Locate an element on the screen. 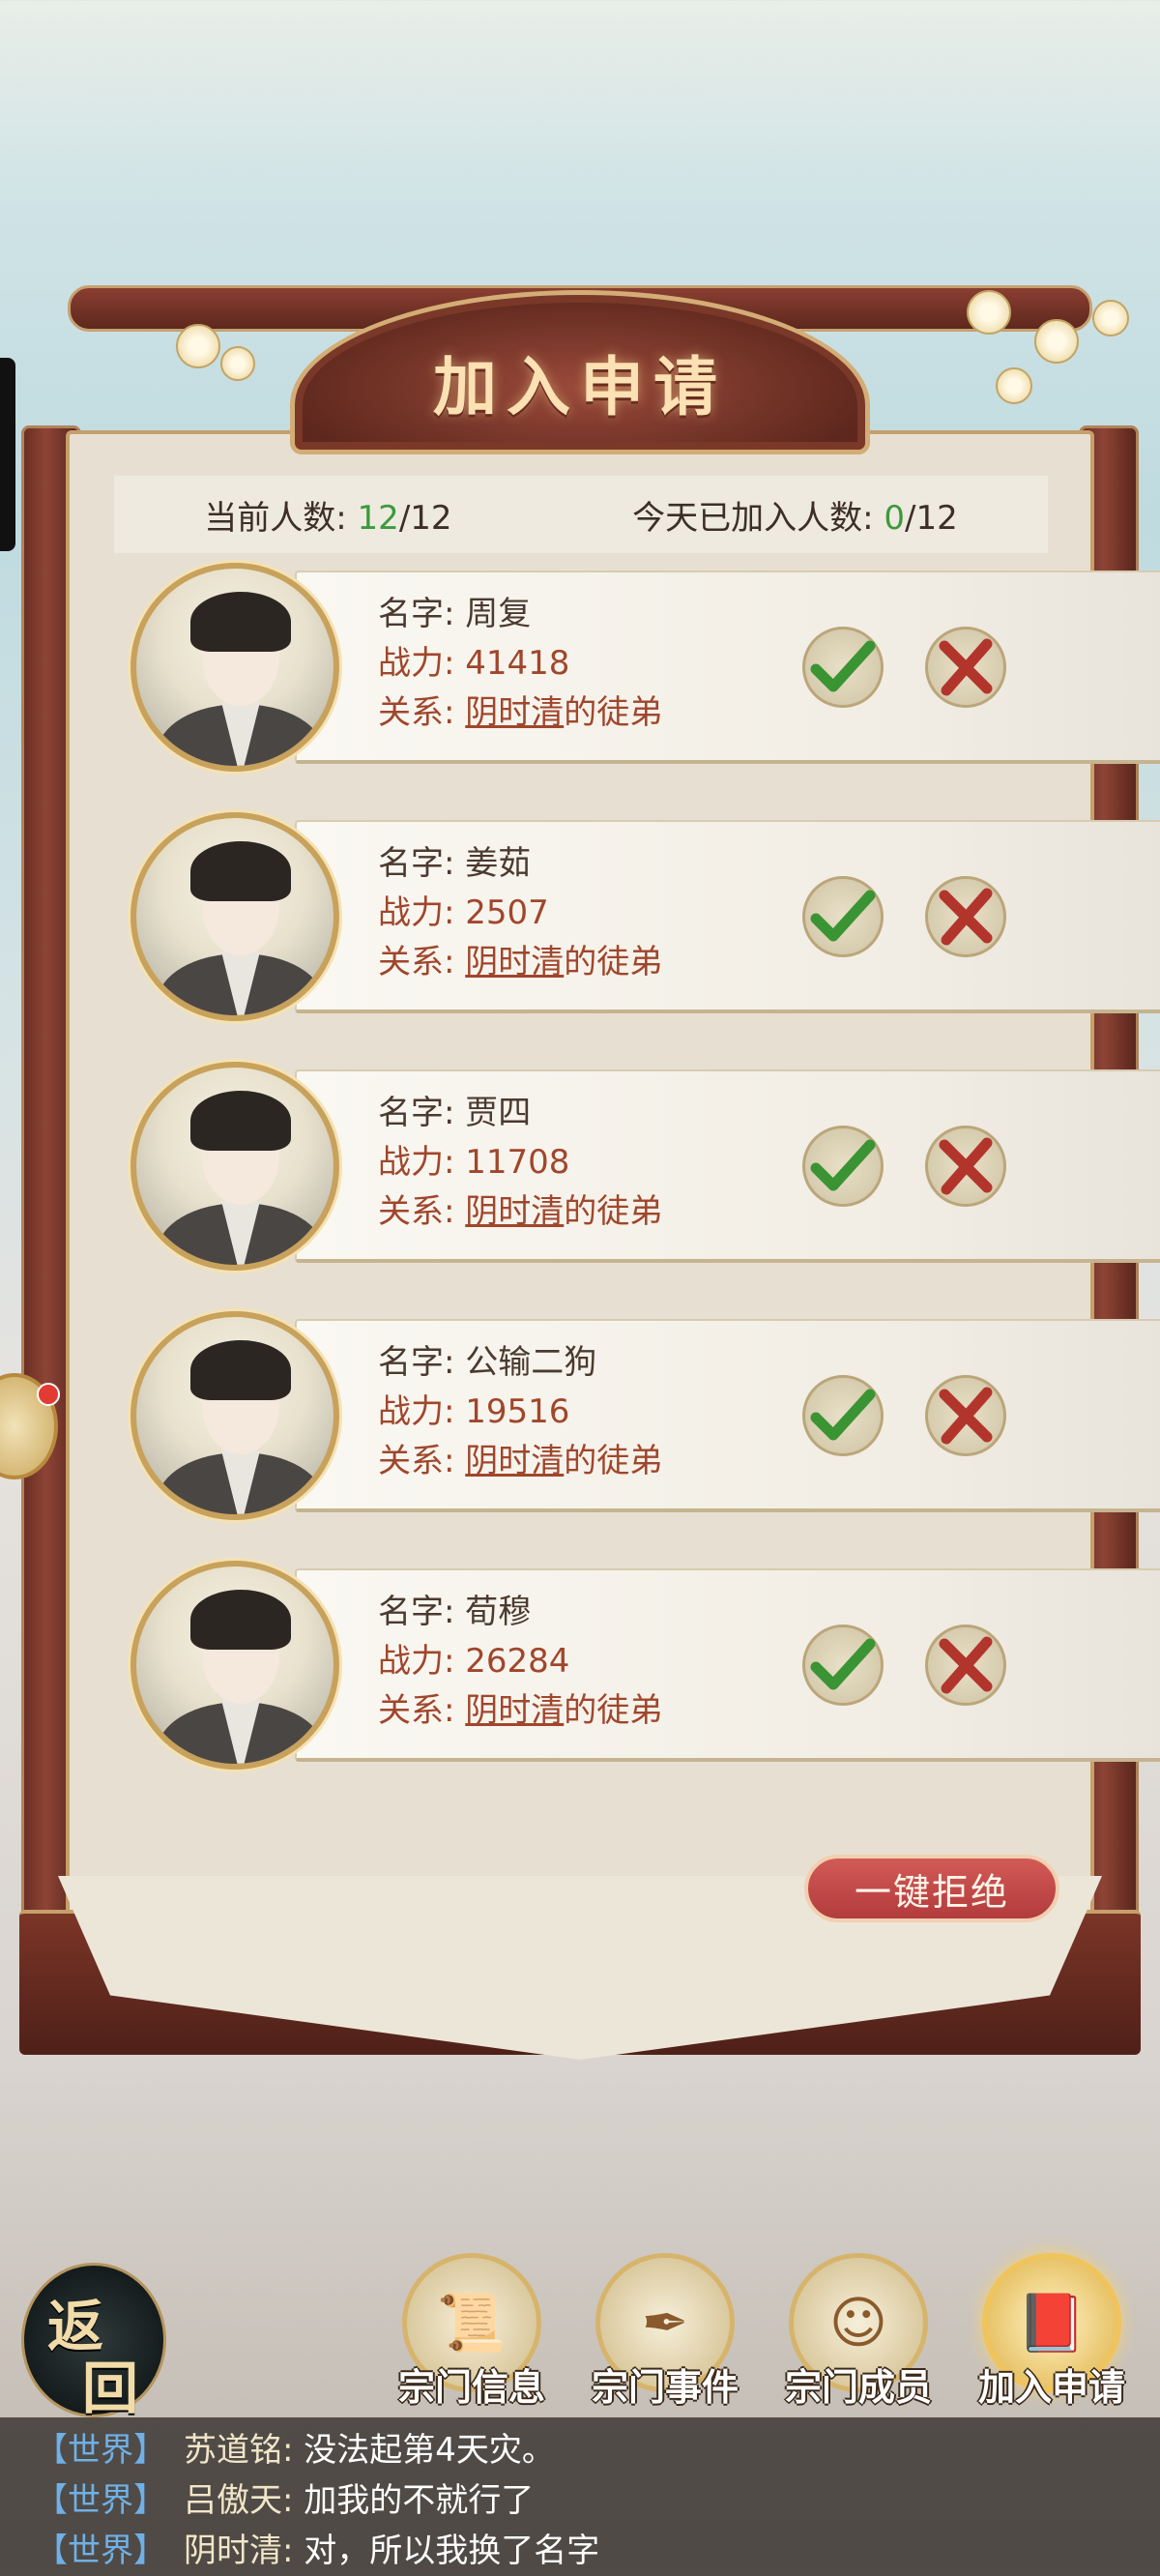 This screenshot has width=1160, height=2576. applicant-power-row: 战力: 26284 is located at coordinates (520, 1661).